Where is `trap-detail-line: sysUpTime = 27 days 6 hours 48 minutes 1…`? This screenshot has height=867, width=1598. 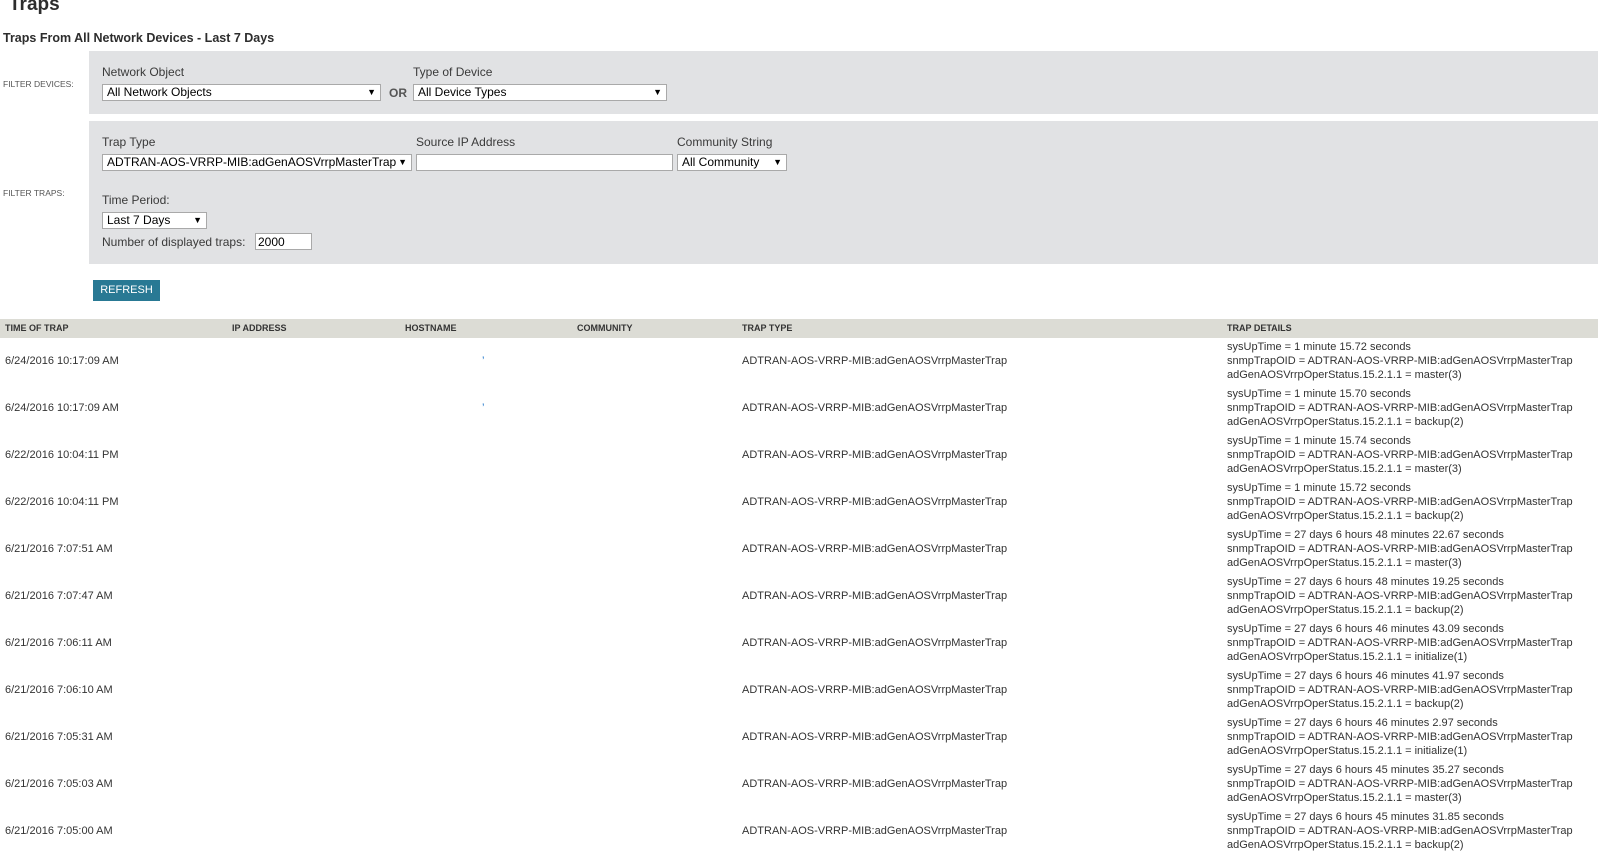
trap-detail-line: sysUpTime = 27 days 6 hours 48 minutes 1… is located at coordinates (1365, 582).